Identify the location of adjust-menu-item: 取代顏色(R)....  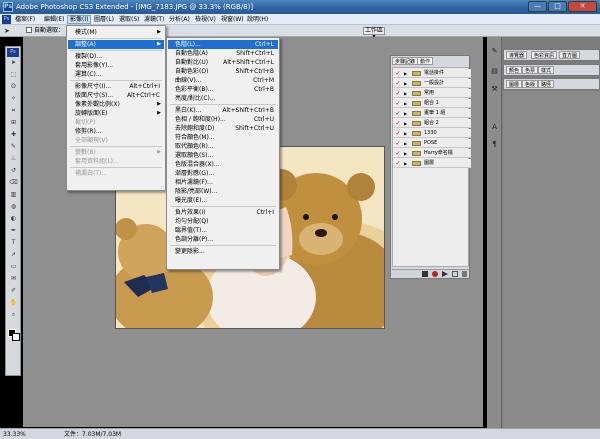
(223, 146).